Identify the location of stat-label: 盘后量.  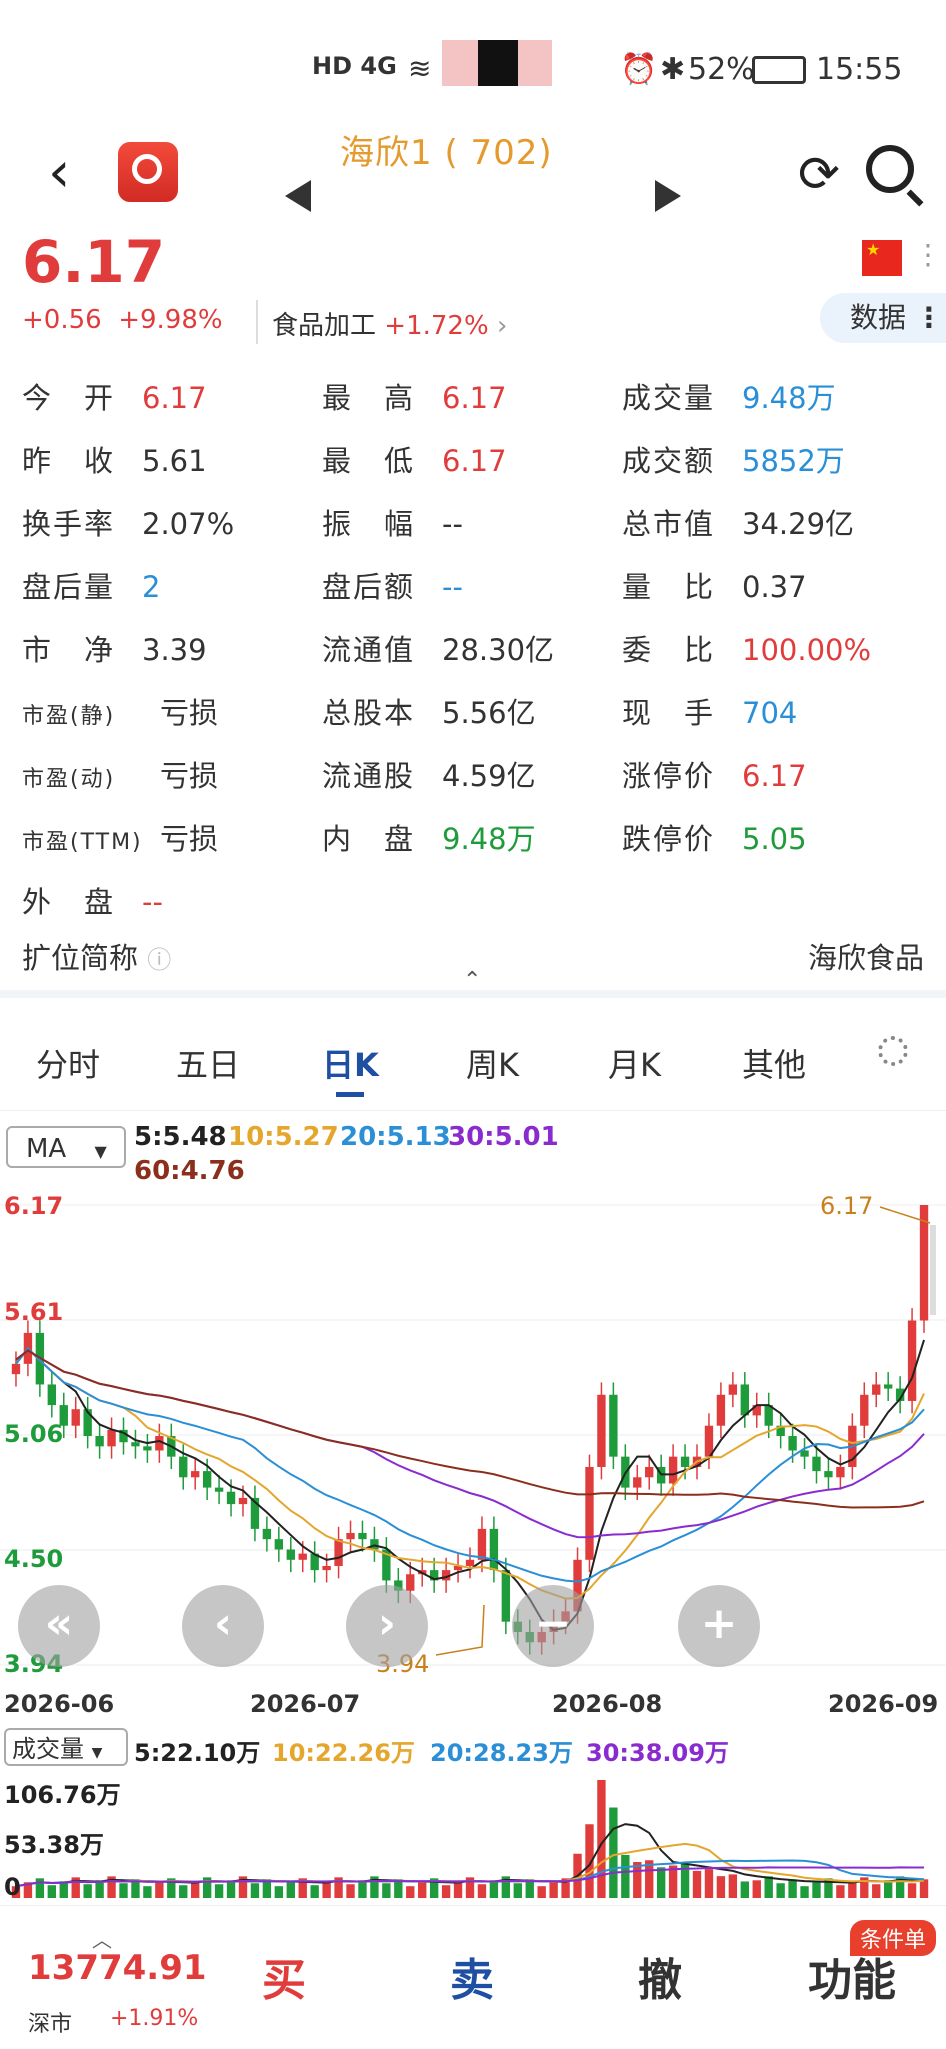
(69, 587).